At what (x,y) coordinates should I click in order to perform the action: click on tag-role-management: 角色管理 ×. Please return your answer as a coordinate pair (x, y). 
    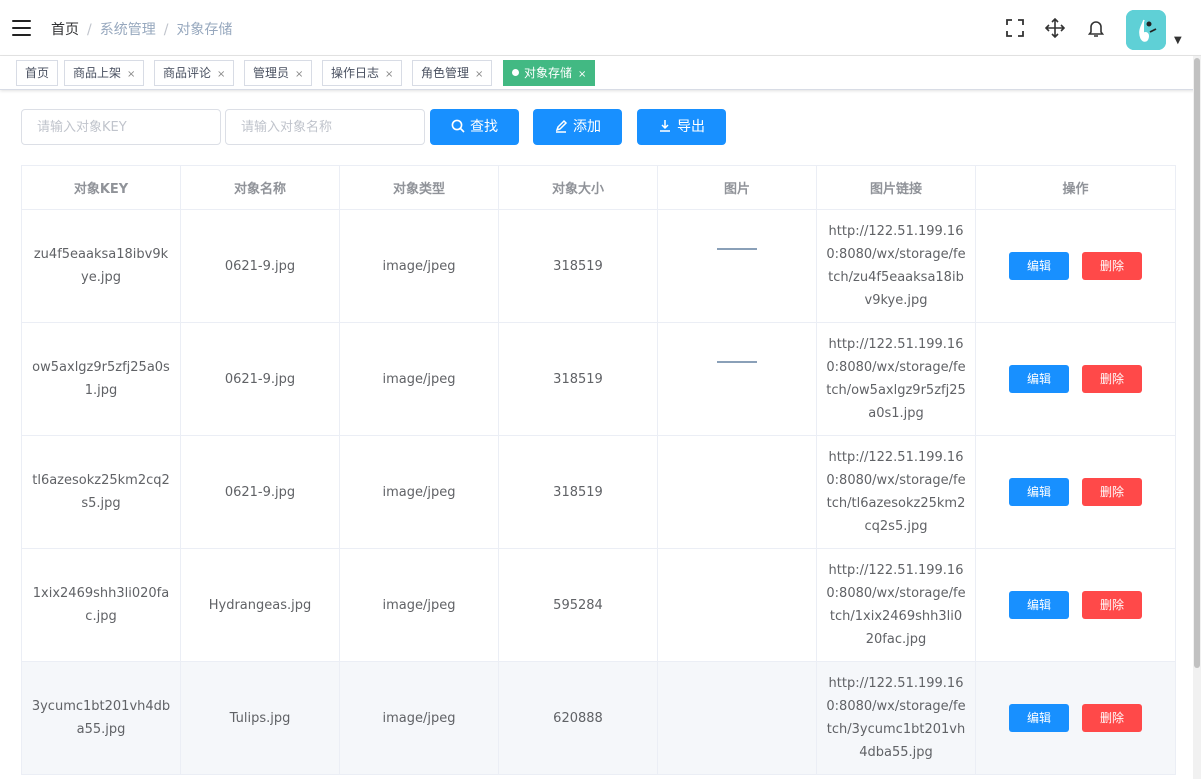
    Looking at the image, I should click on (452, 73).